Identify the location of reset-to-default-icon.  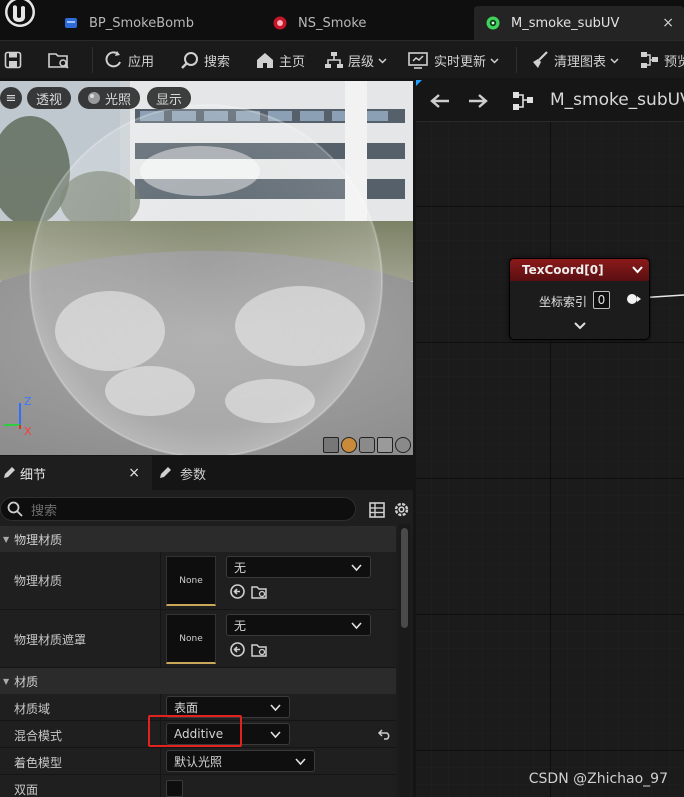
(385, 734).